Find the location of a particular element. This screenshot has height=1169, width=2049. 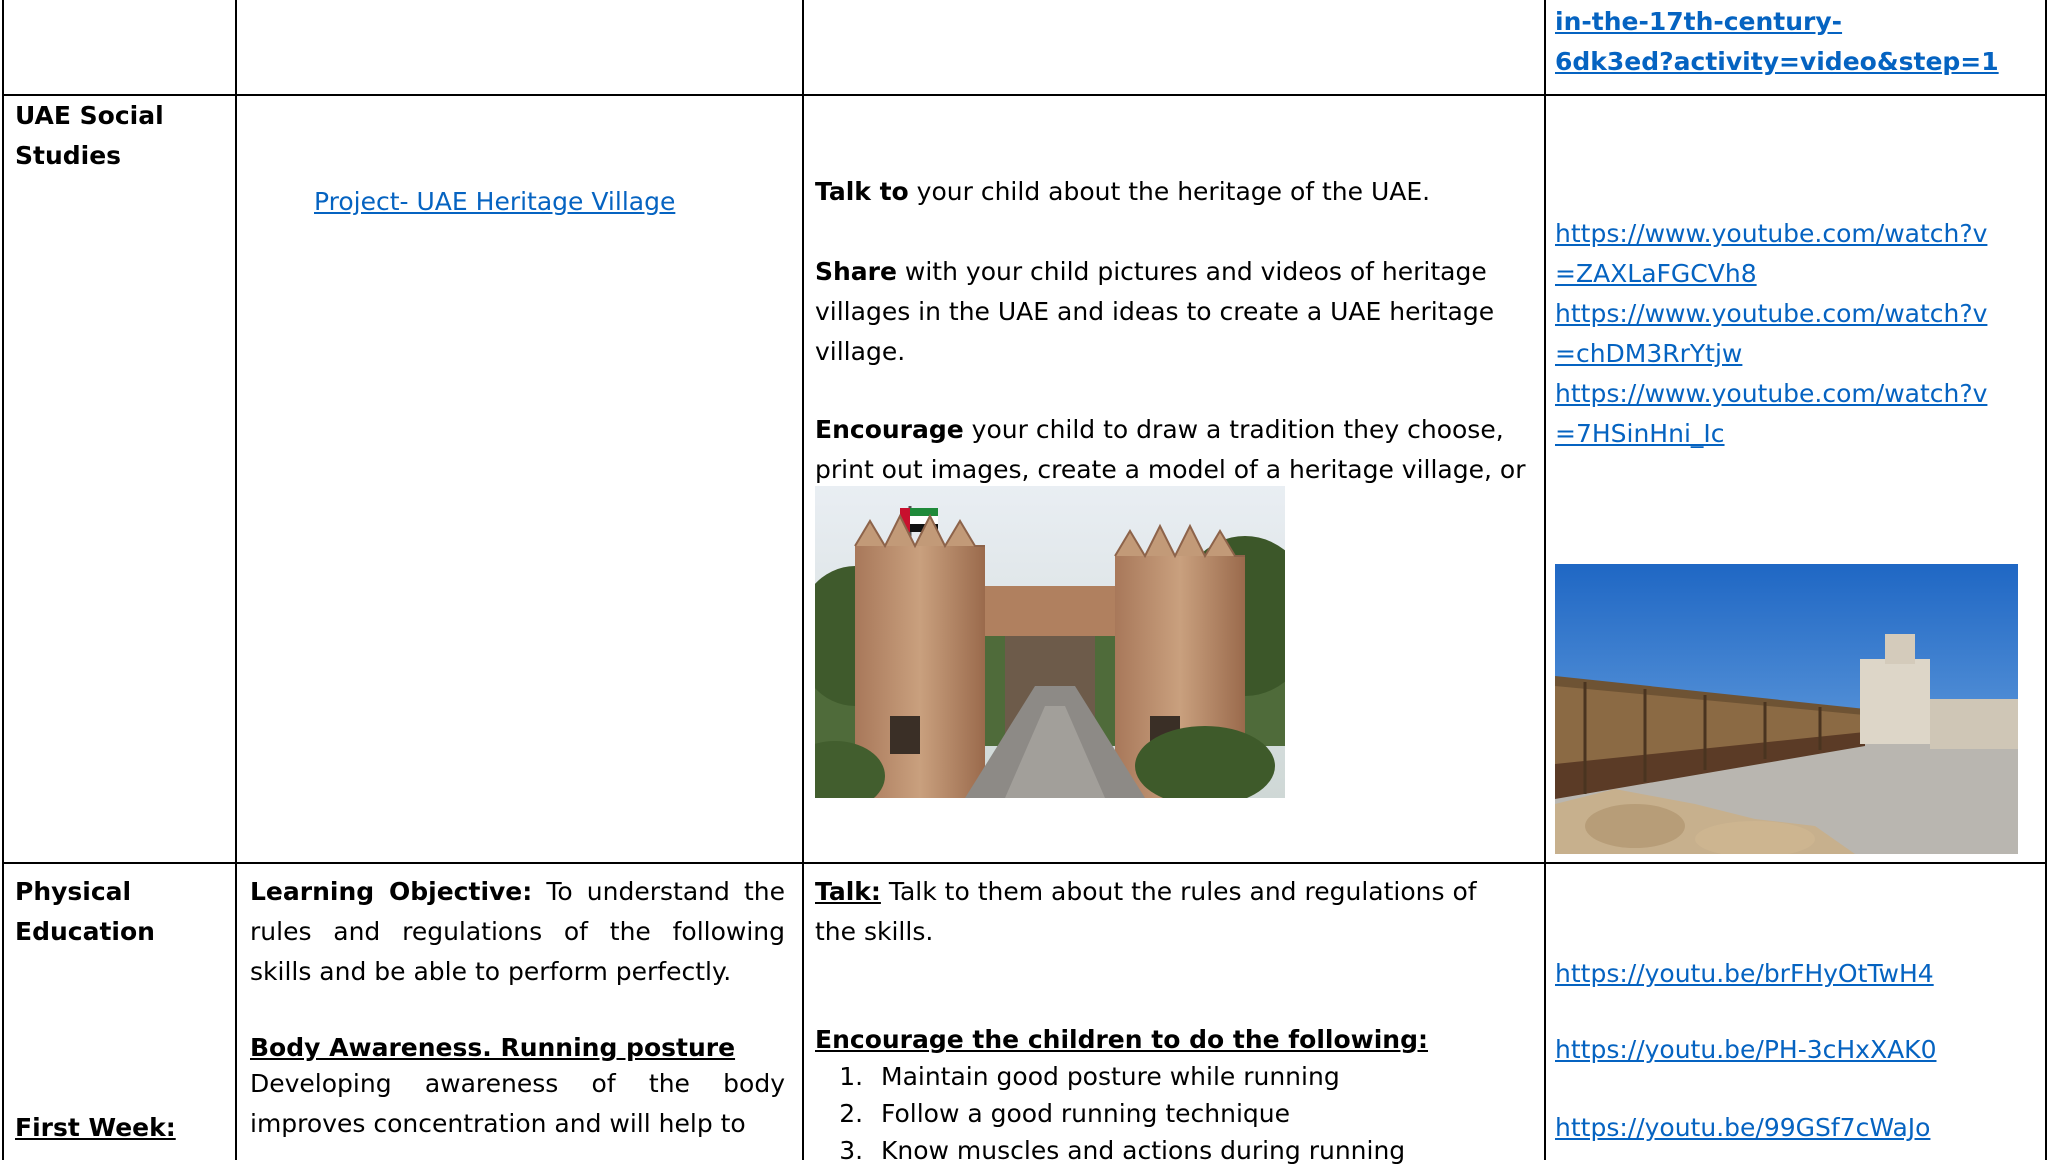

social-video-link-3-line2: =7HSinHni_Ic is located at coordinates (1640, 434).